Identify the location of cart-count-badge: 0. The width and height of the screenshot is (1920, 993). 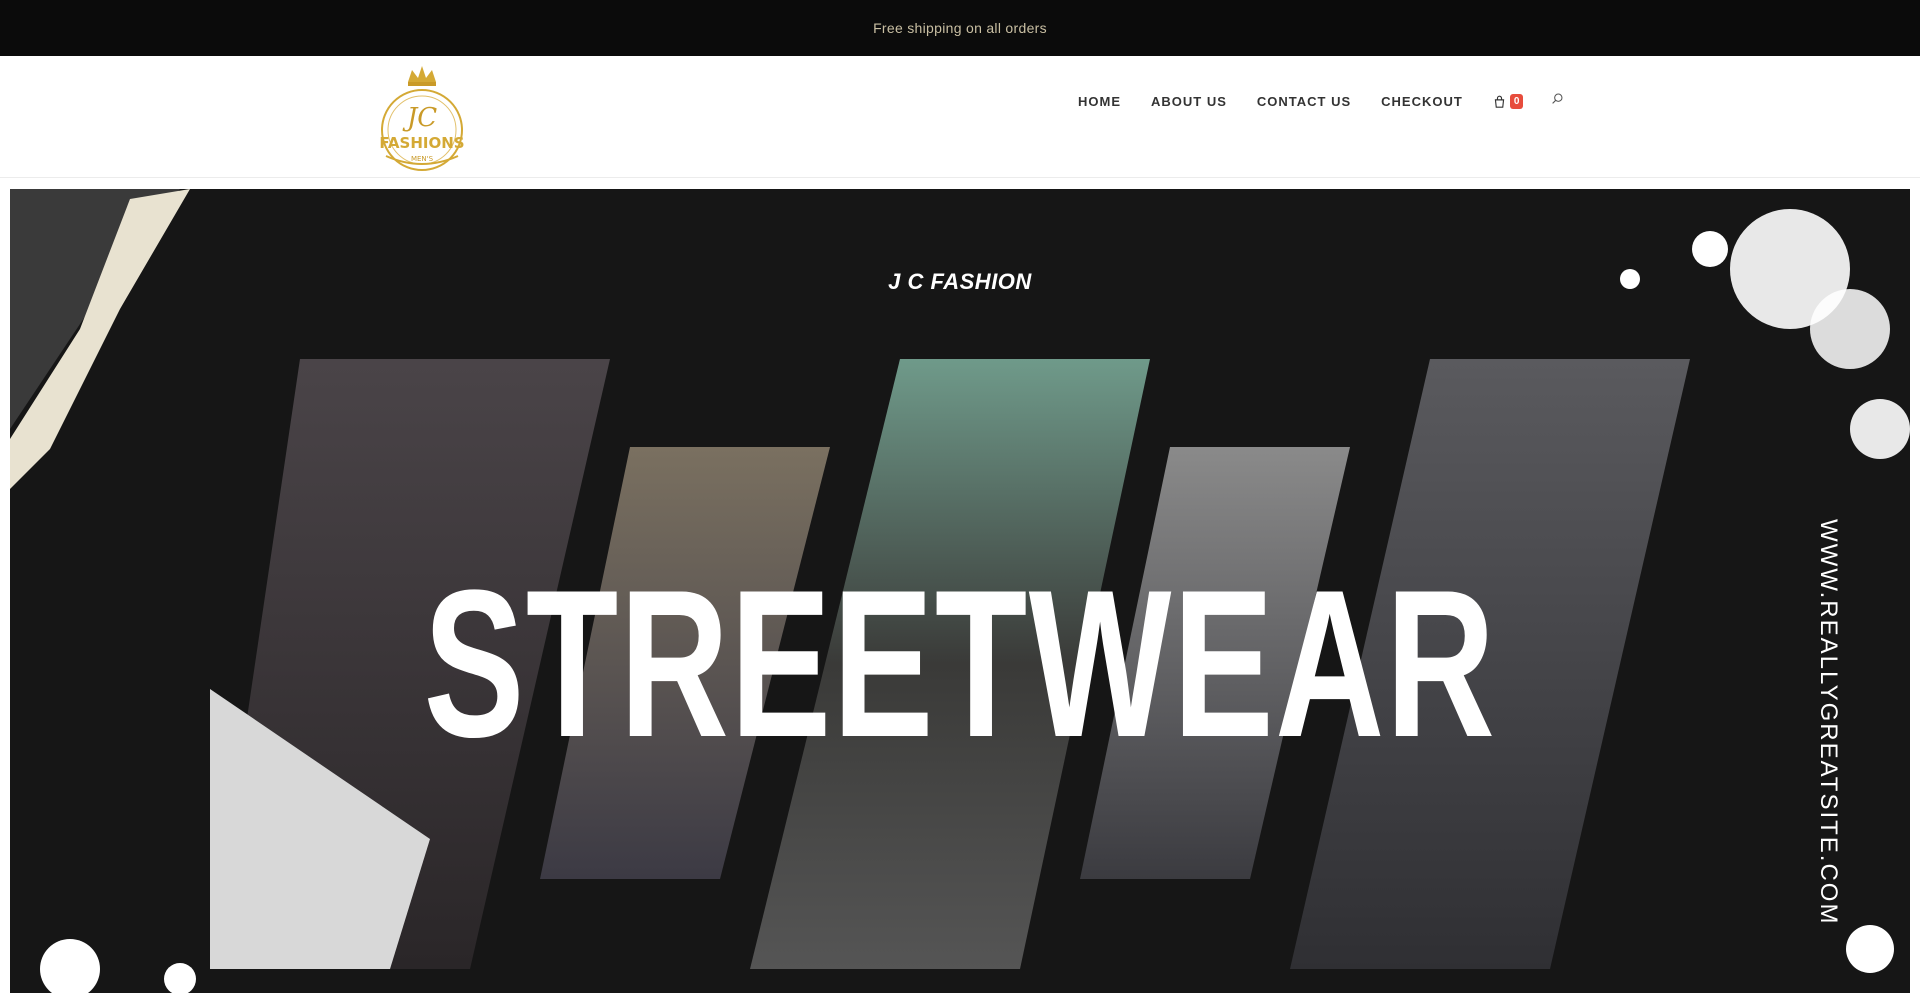
(1516, 101).